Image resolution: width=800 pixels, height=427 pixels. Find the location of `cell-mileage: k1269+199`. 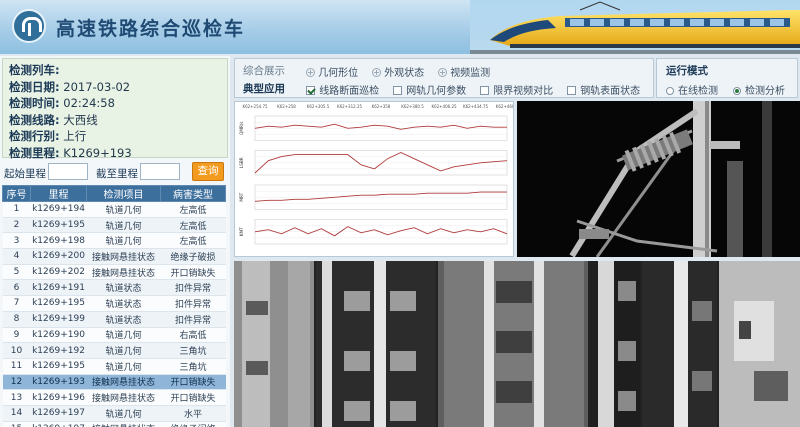

cell-mileage: k1269+199 is located at coordinates (58, 319).